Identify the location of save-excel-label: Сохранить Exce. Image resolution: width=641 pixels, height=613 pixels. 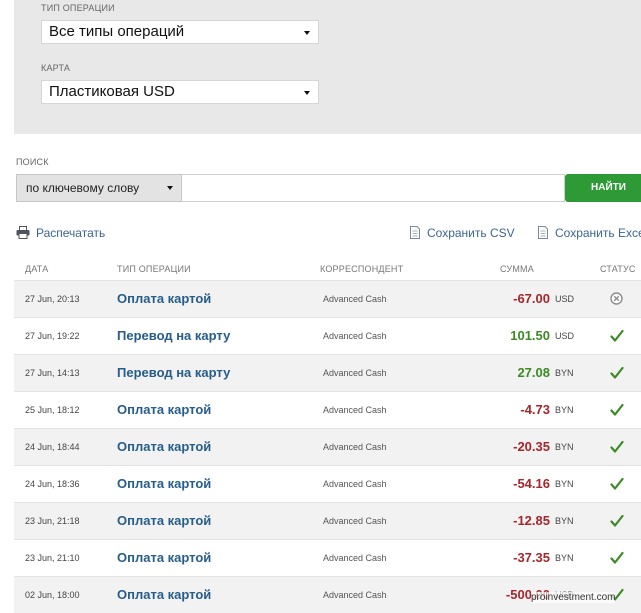
(598, 233).